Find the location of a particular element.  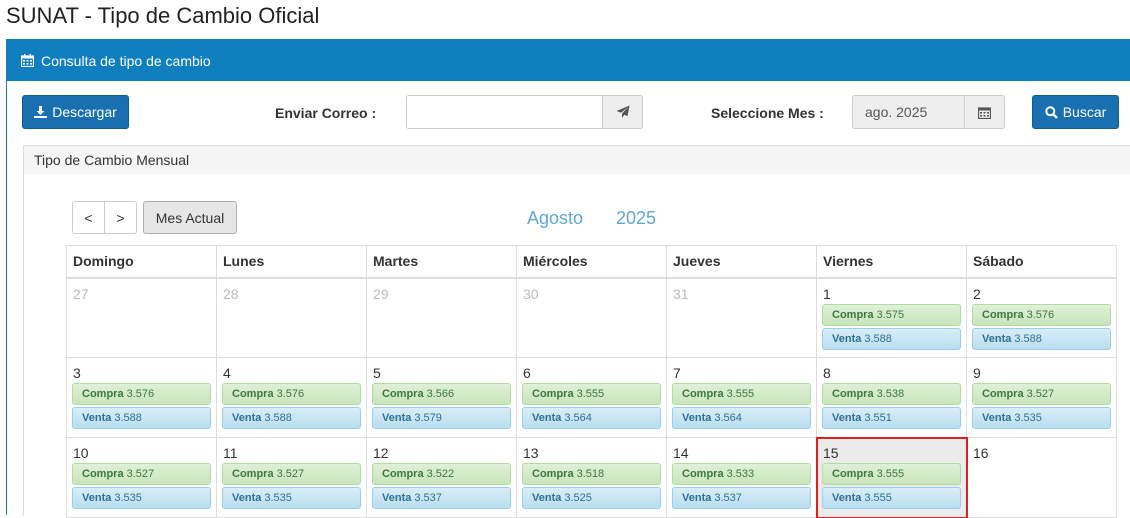

download-button-label: Descargar is located at coordinates (84, 112).